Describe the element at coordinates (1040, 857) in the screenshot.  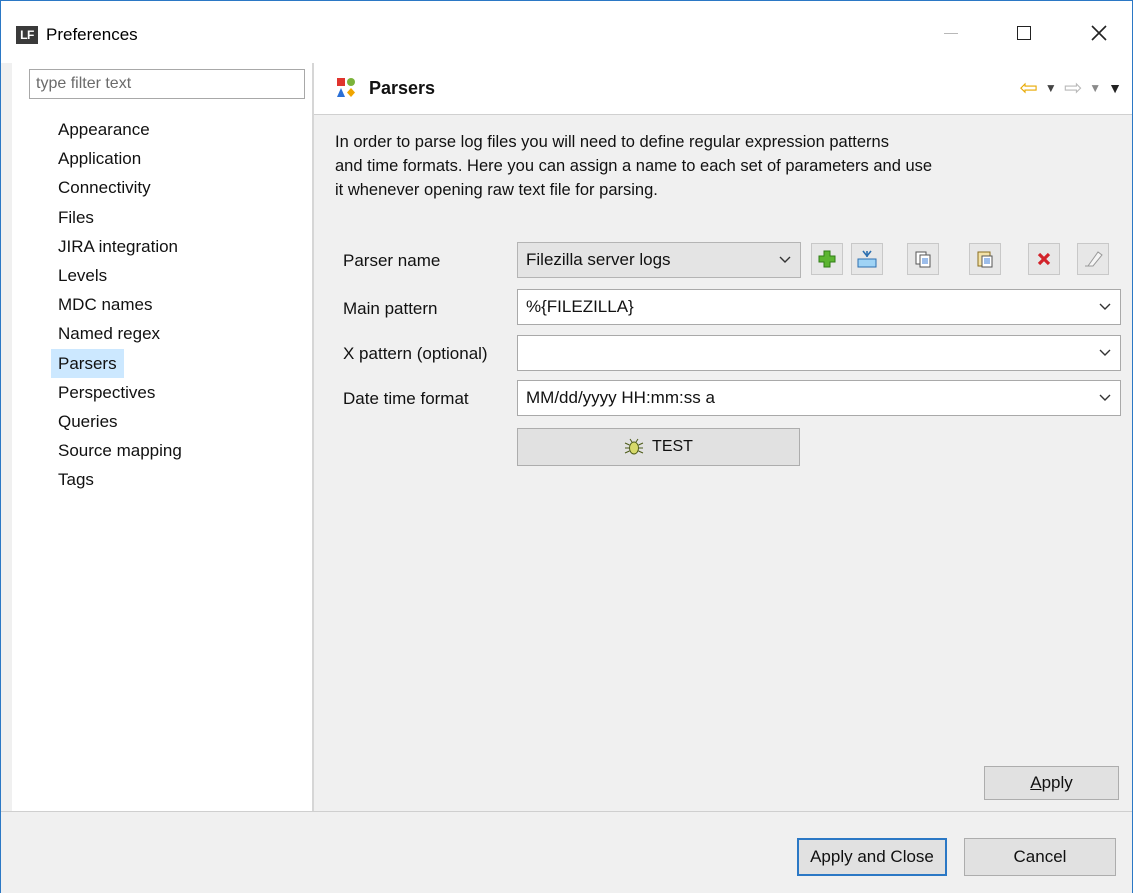
I see `cancel-button: Cancel` at that location.